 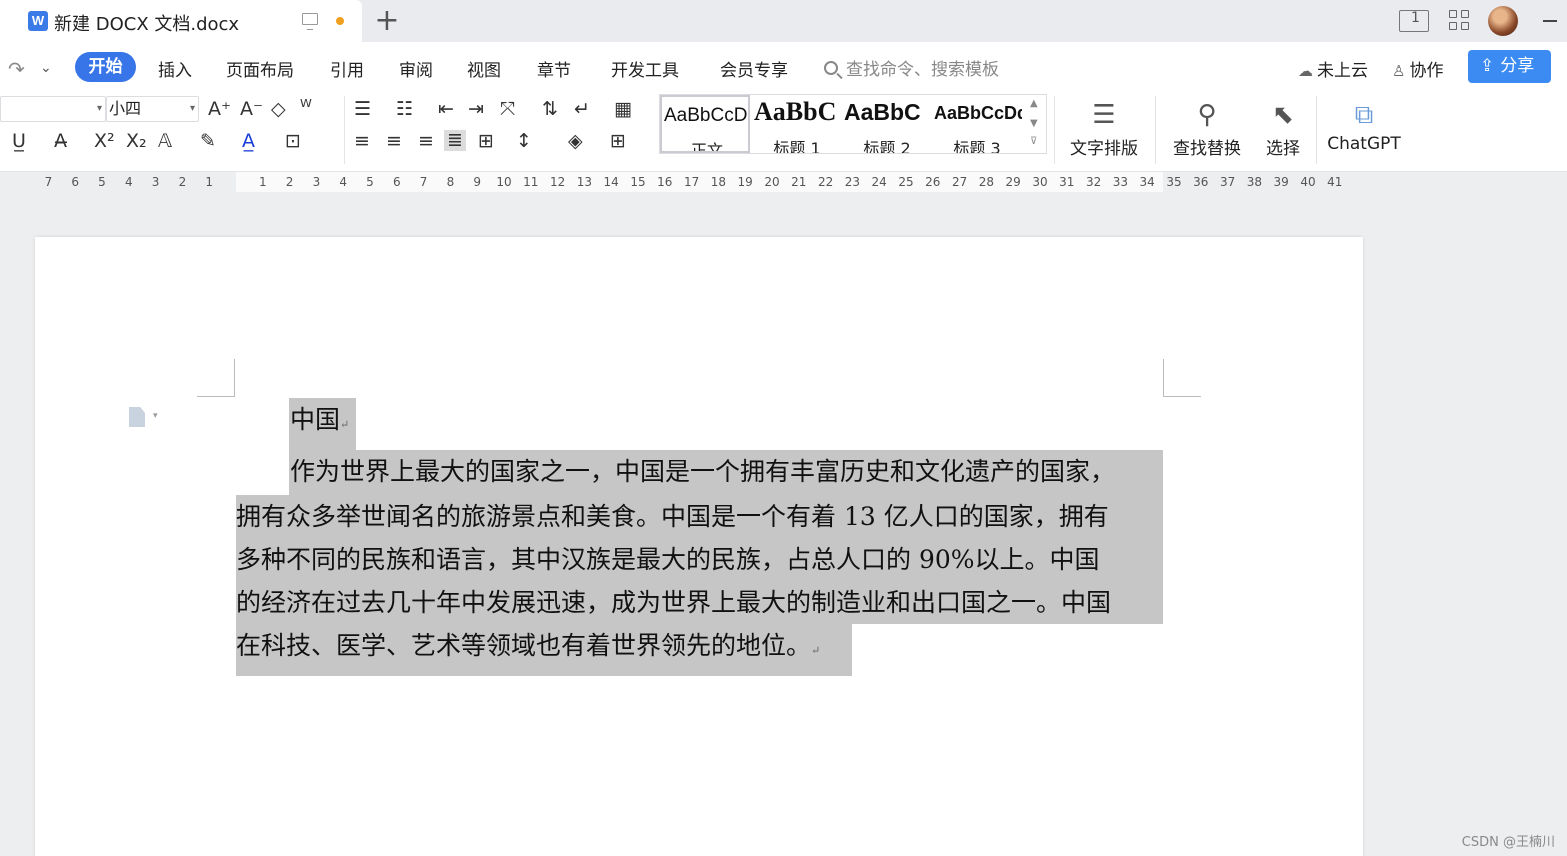 I want to click on magnifier-icon: ⚲, so click(x=1207, y=115).